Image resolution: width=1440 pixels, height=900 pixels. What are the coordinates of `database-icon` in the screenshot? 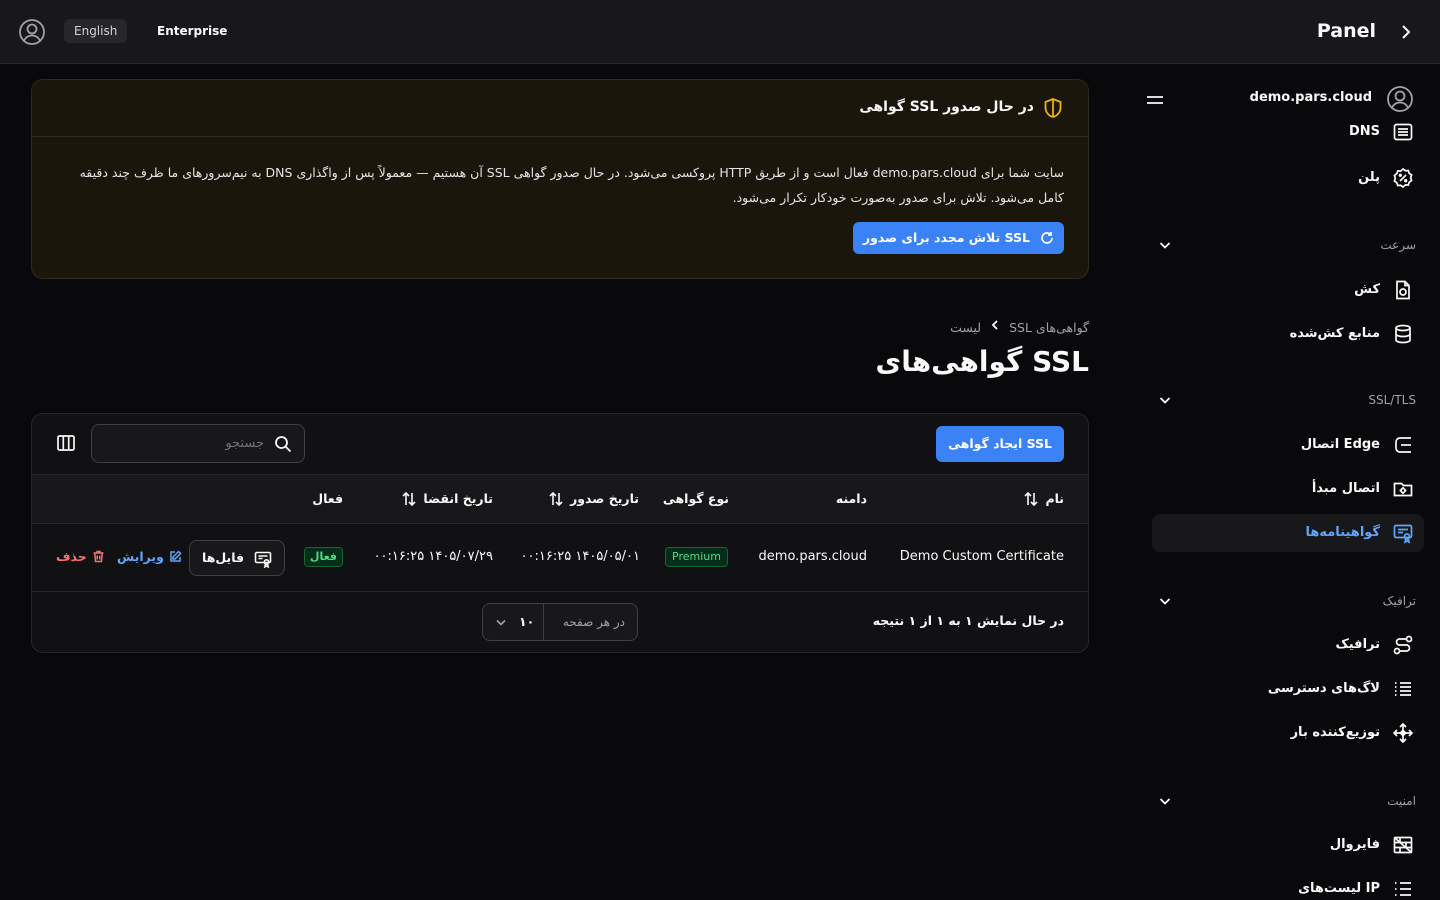 It's located at (1403, 334).